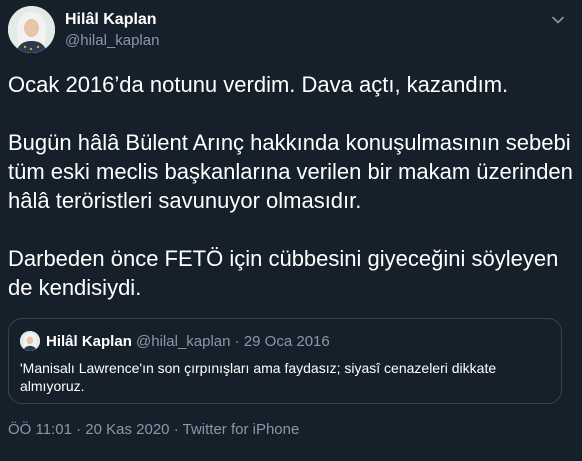  I want to click on author-display-name: Hilâl Kaplan, so click(112, 20).